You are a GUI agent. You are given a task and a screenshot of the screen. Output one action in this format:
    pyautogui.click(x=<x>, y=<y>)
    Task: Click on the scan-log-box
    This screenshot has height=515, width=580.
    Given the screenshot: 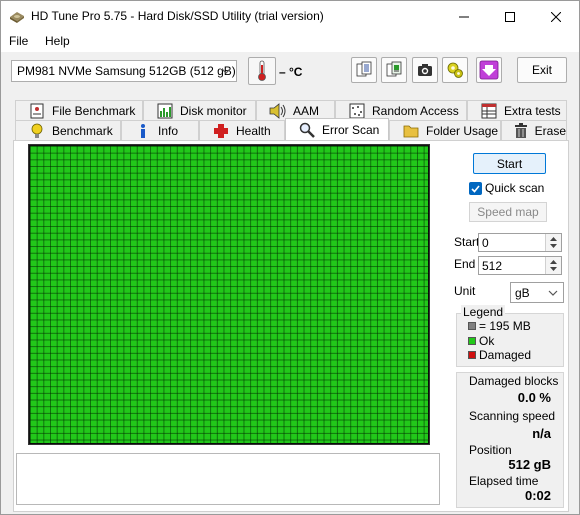 What is the action you would take?
    pyautogui.click(x=228, y=479)
    